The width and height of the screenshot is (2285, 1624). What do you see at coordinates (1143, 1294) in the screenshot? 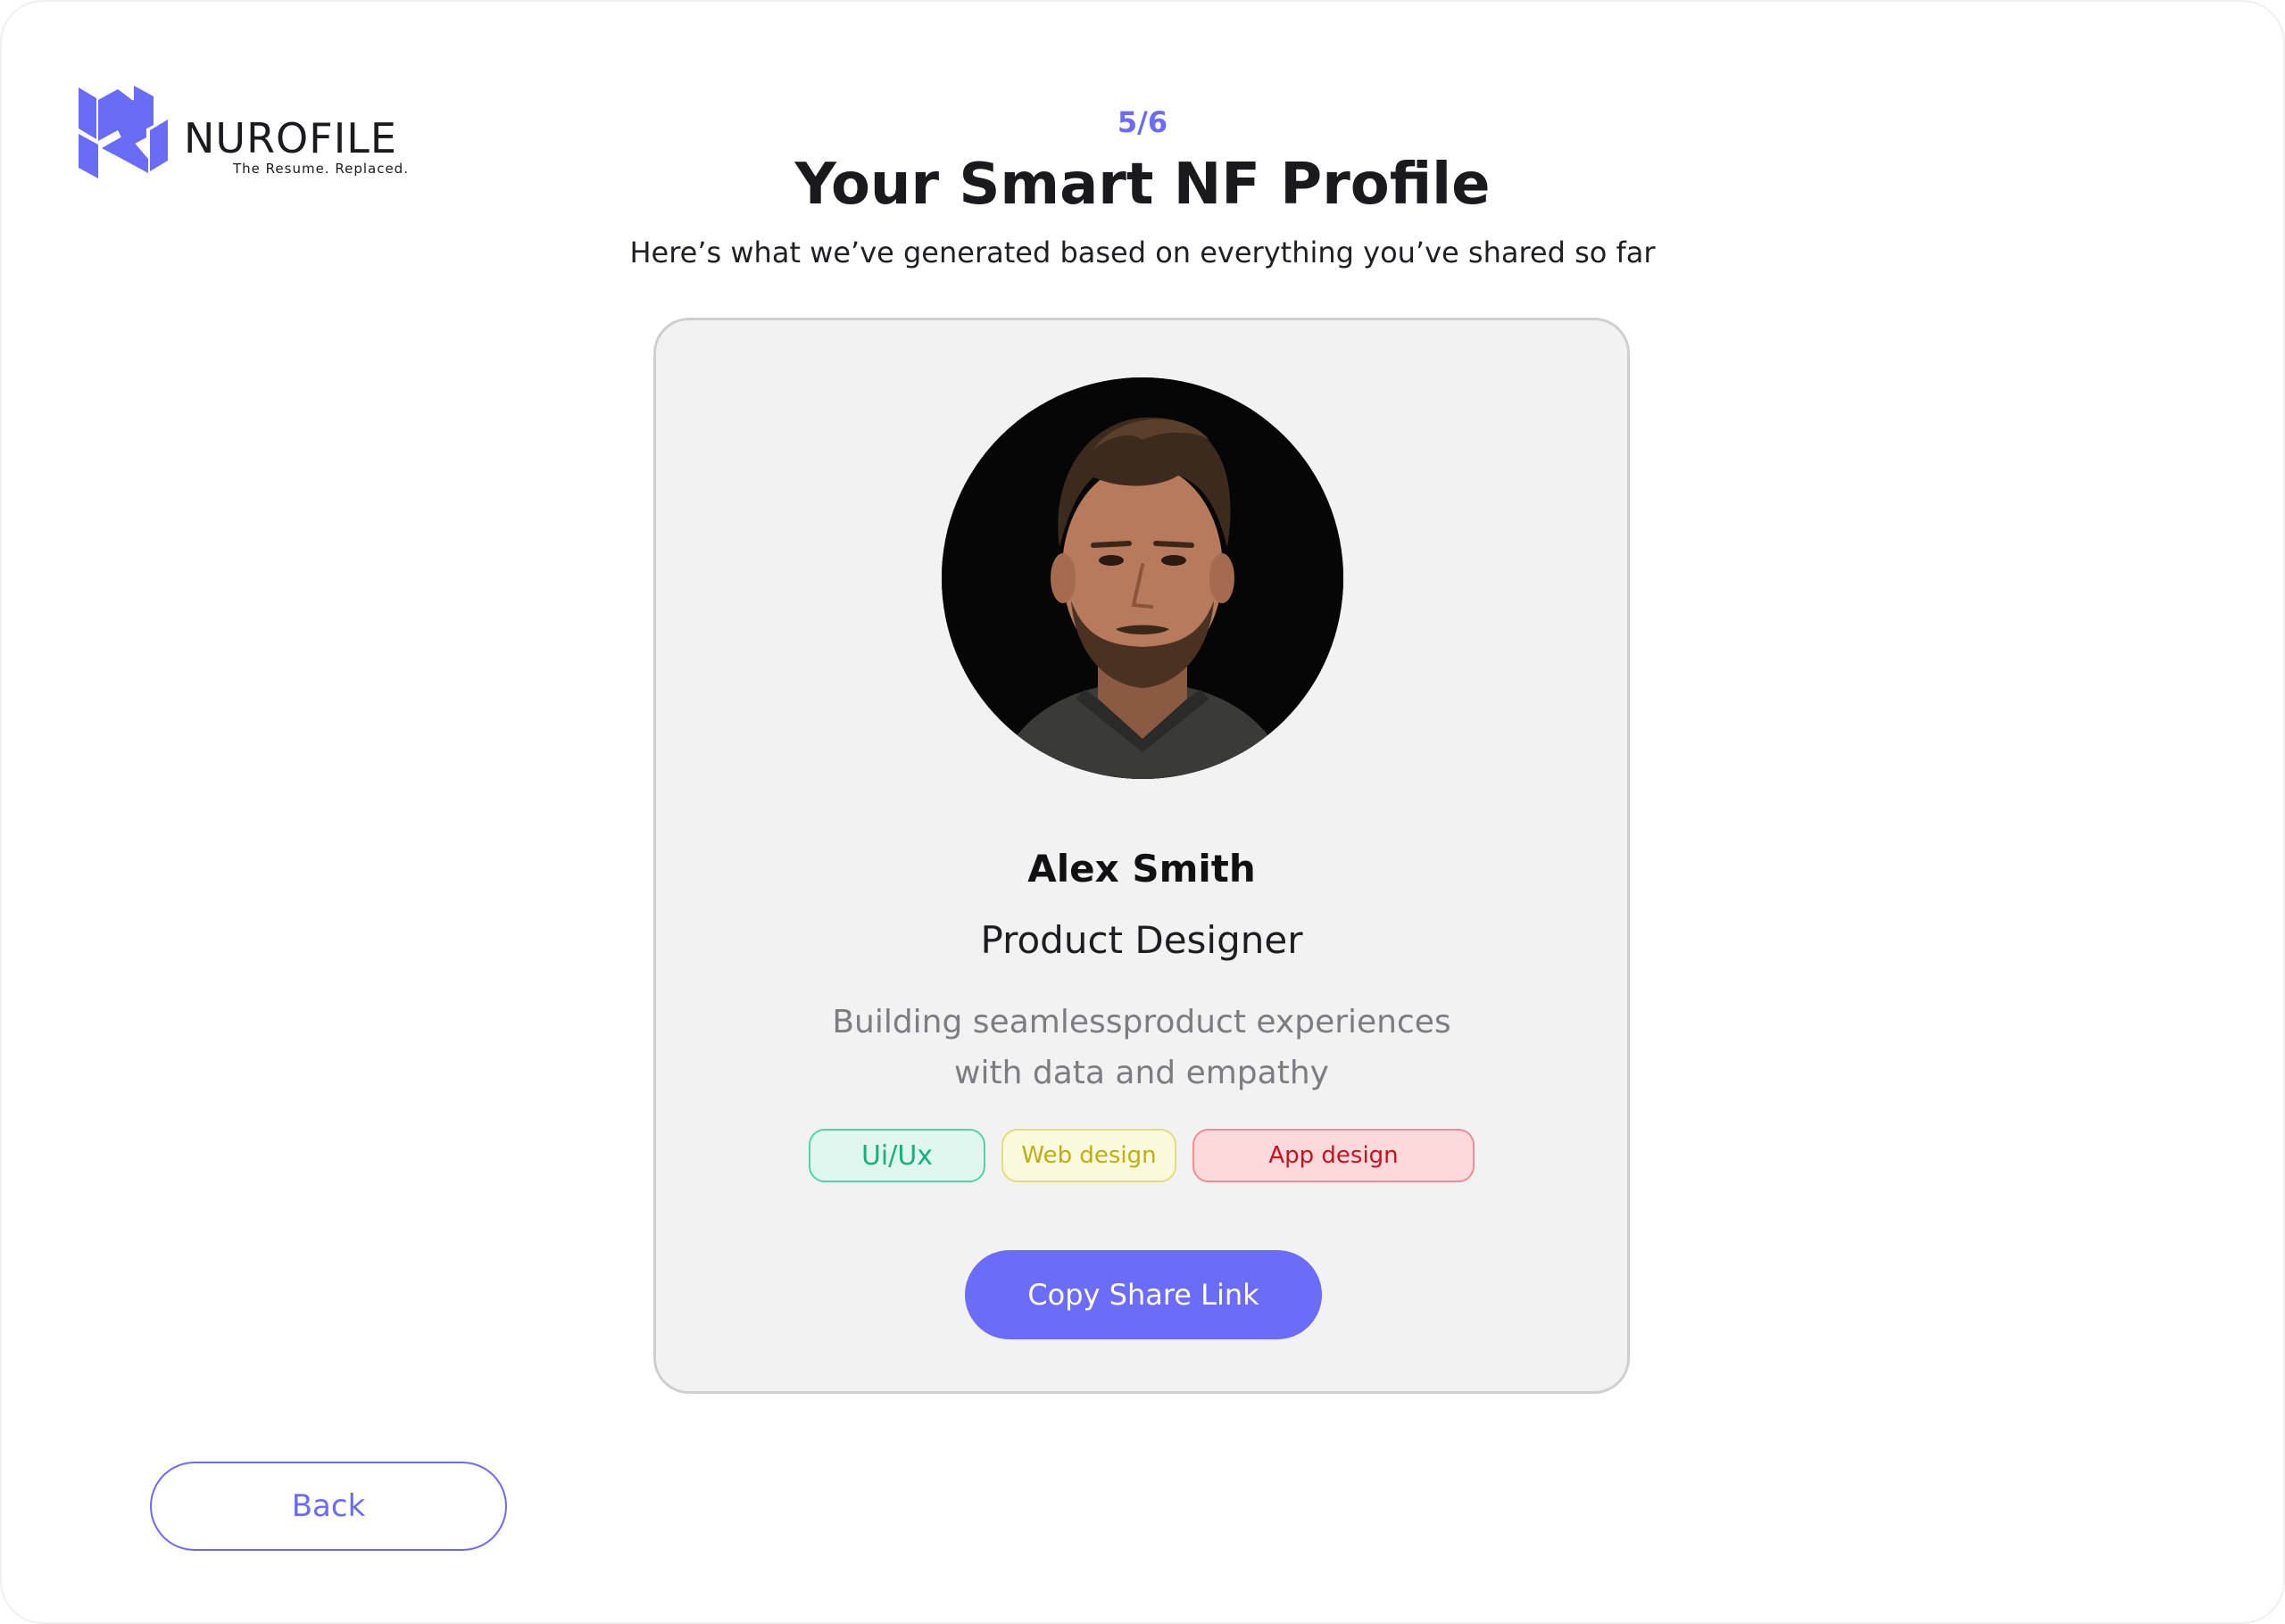
I see `copy-share-link-button: Copy Share Link` at bounding box center [1143, 1294].